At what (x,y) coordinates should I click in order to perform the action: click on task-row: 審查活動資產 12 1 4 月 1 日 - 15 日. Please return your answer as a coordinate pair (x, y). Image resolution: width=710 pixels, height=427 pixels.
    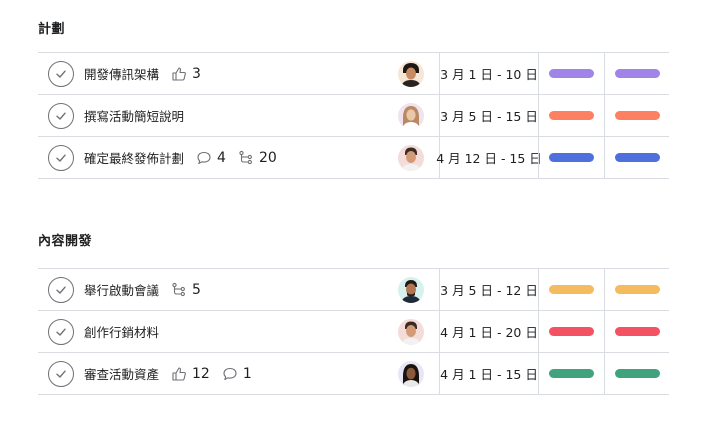
    Looking at the image, I should click on (353, 374).